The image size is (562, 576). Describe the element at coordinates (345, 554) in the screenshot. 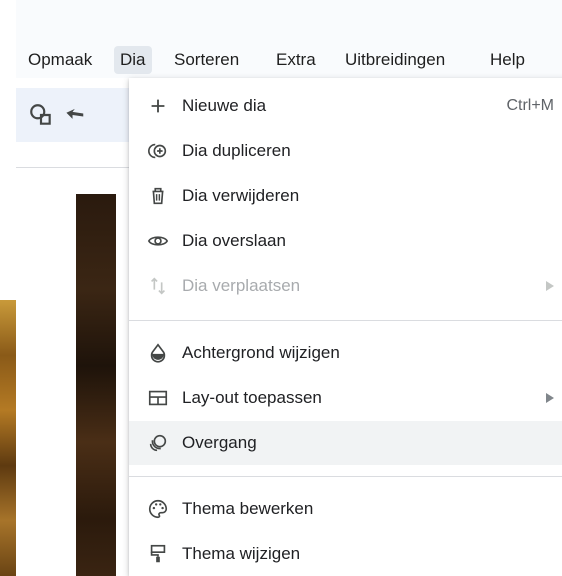

I see `menu-item-thema-wijzigen: Thema wijzigen` at that location.